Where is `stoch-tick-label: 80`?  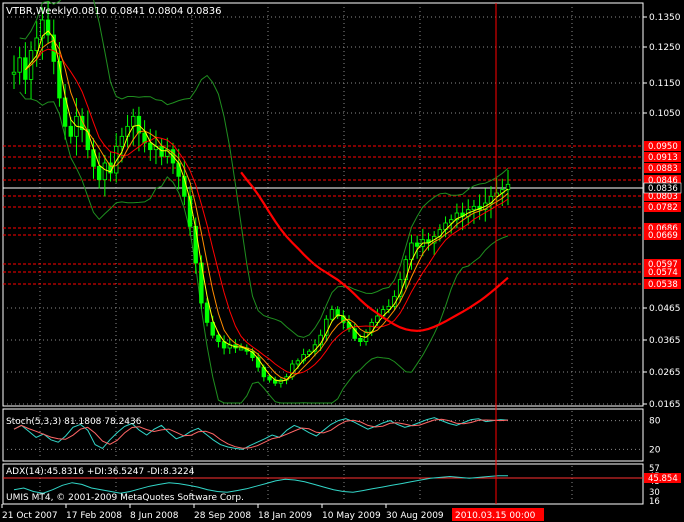
stoch-tick-label: 80 is located at coordinates (655, 422).